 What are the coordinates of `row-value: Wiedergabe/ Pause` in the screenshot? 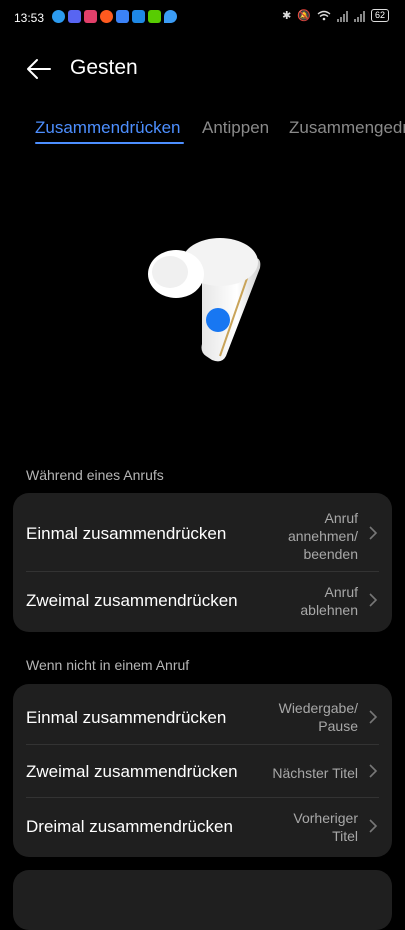 It's located at (318, 717).